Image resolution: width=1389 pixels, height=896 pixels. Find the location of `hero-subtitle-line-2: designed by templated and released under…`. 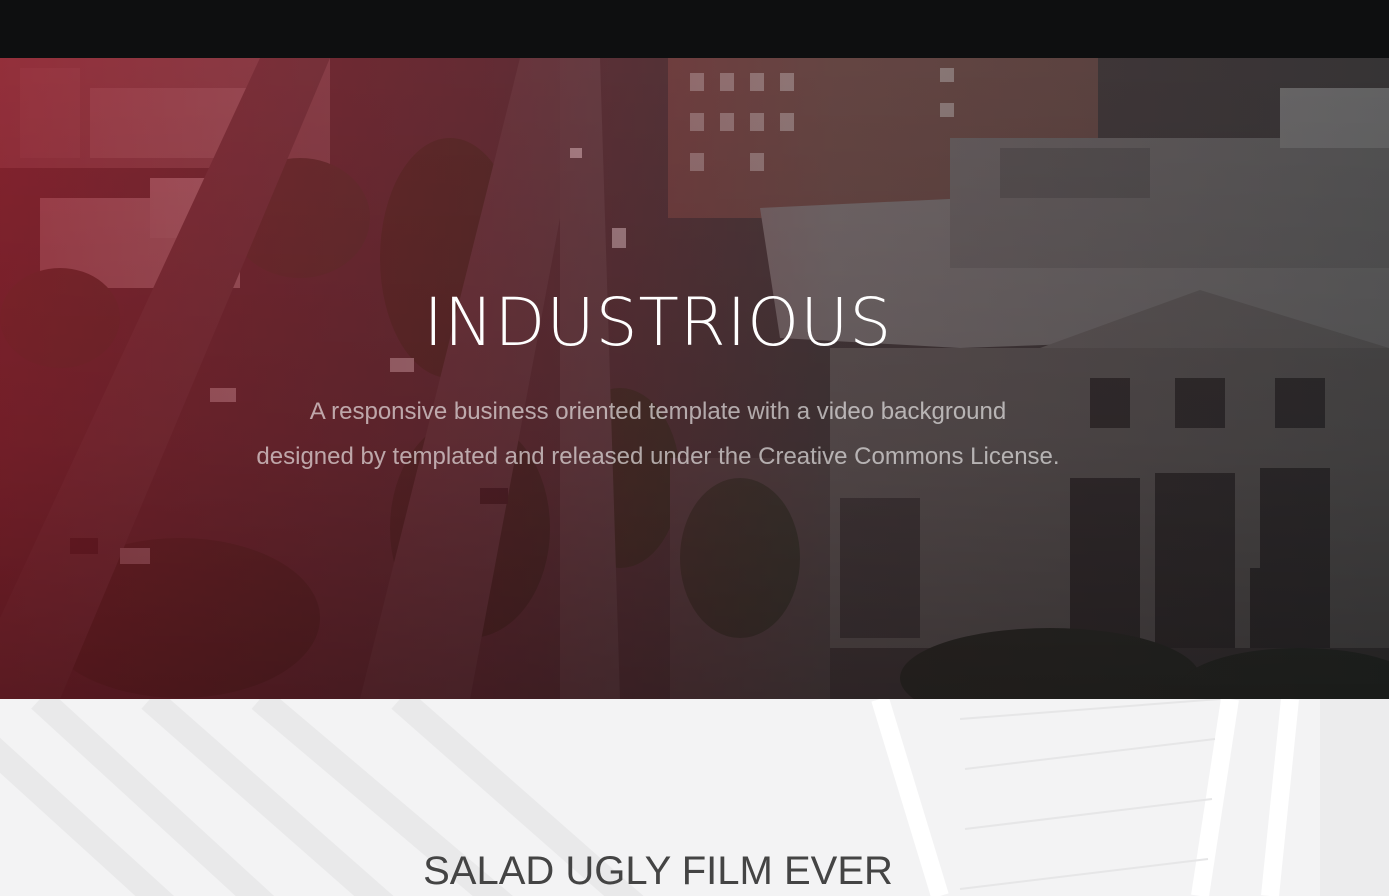

hero-subtitle-line-2: designed by templated and released under… is located at coordinates (658, 456).